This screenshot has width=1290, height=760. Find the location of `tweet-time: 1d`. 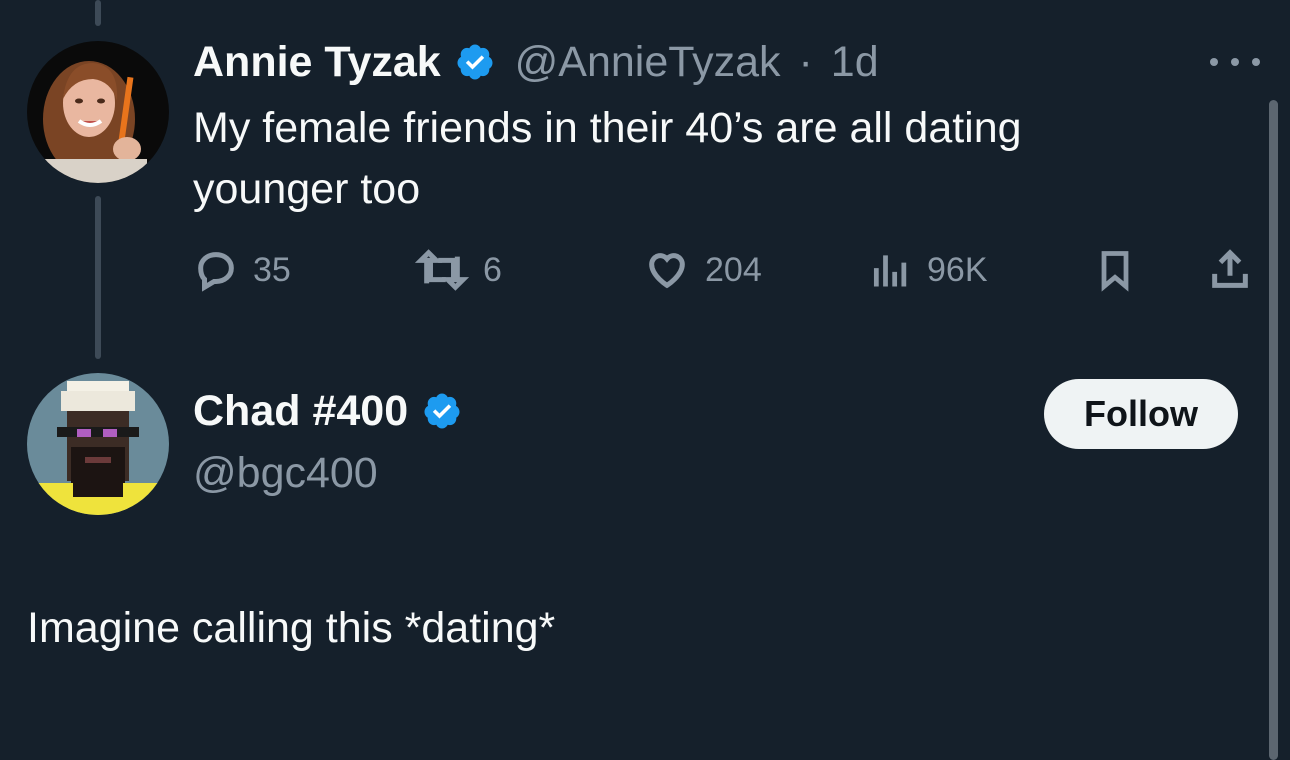

tweet-time: 1d is located at coordinates (855, 62).